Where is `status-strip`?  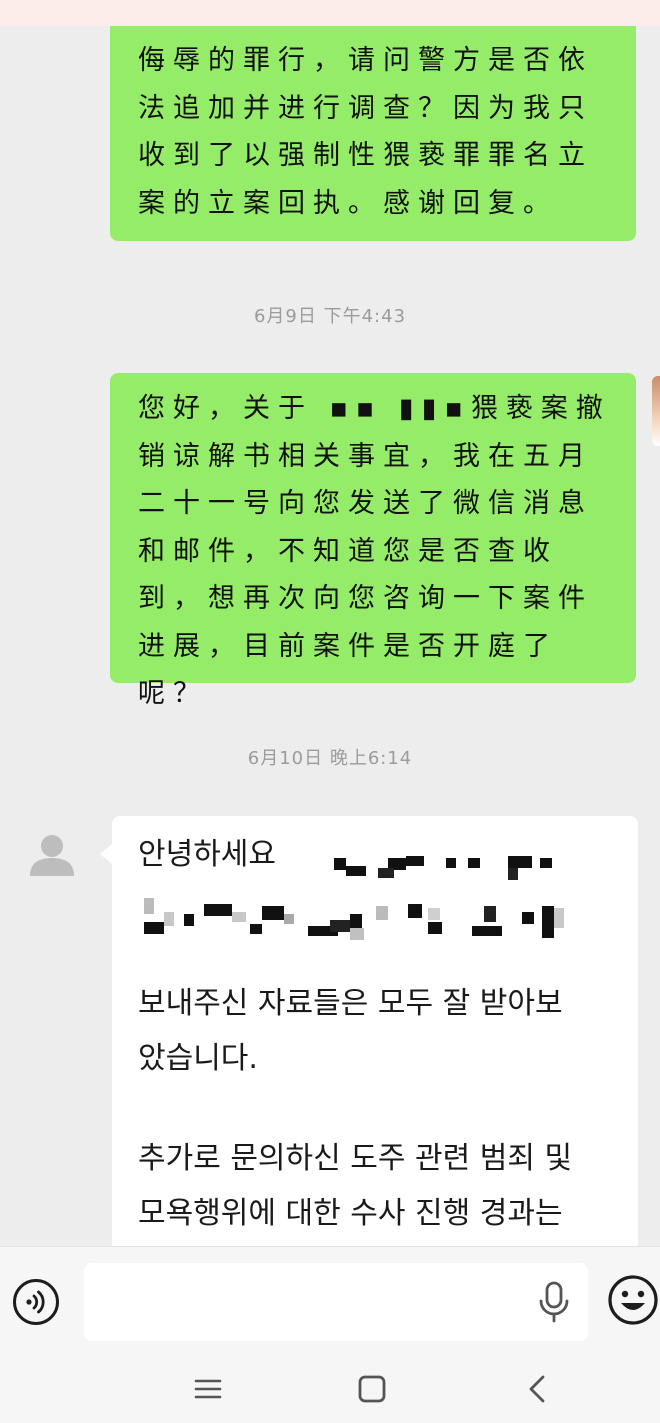
status-strip is located at coordinates (330, 13).